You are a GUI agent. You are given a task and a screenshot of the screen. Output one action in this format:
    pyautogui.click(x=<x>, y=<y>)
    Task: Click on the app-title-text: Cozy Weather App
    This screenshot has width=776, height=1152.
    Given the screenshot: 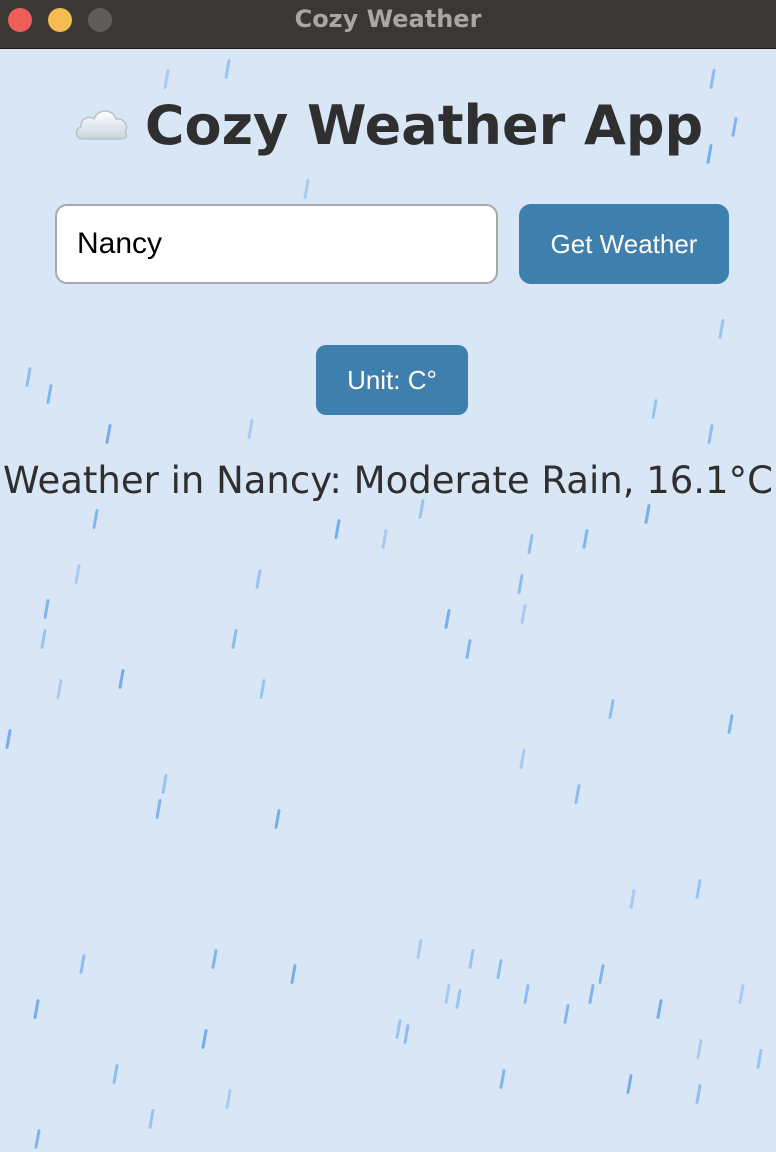 What is the action you would take?
    pyautogui.click(x=424, y=125)
    